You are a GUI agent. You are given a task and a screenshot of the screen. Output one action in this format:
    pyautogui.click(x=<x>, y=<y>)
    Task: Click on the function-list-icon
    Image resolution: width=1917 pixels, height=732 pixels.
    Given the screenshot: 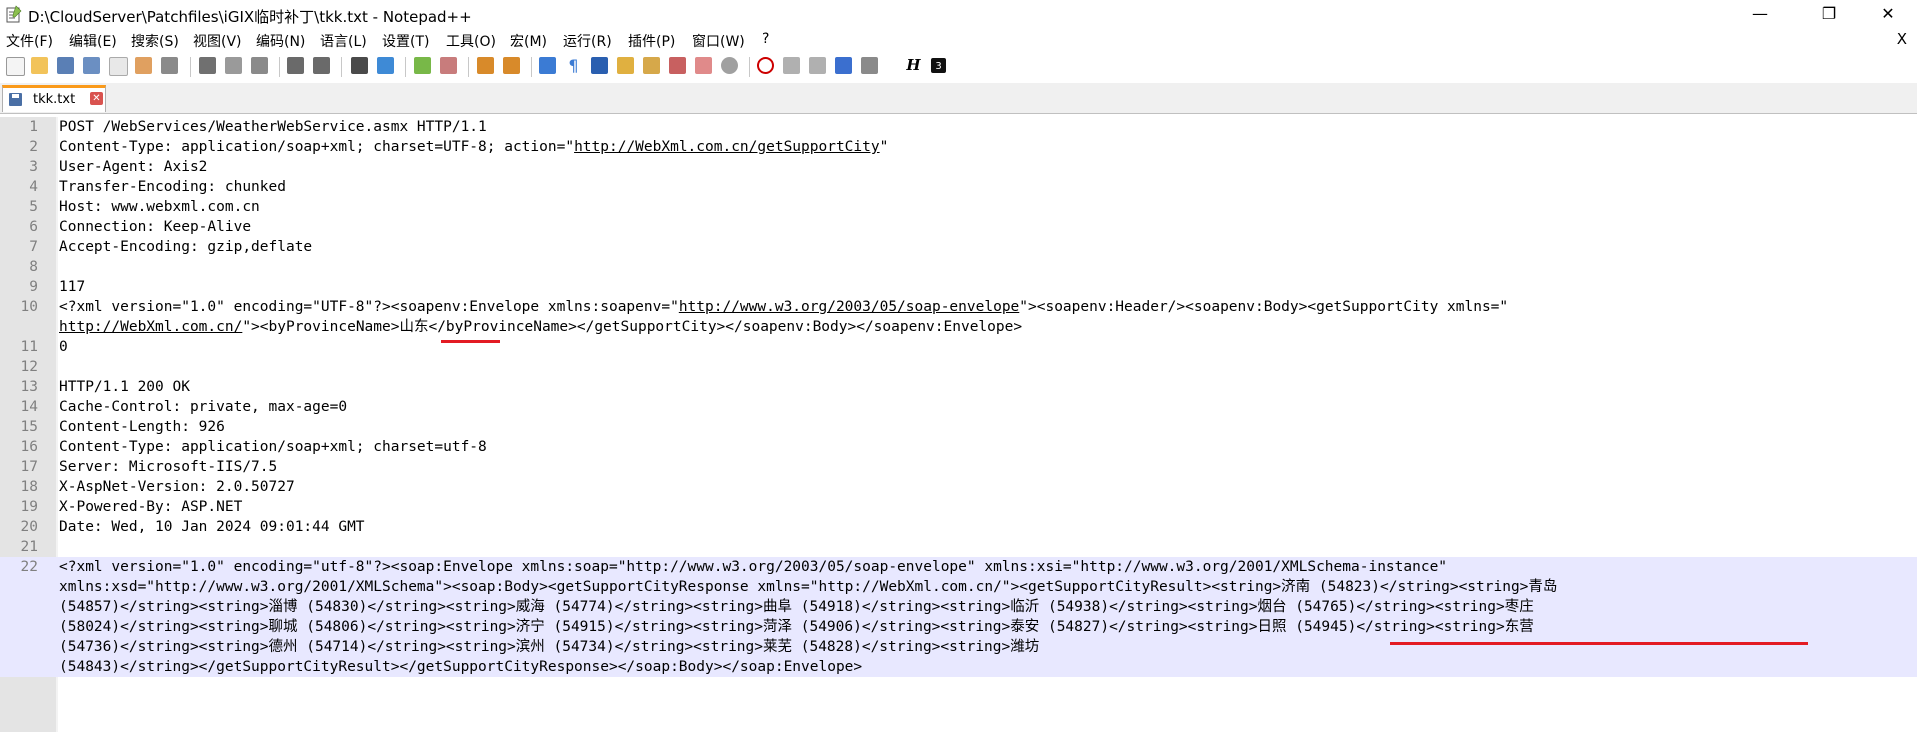 What is the action you would take?
    pyautogui.click(x=651, y=65)
    